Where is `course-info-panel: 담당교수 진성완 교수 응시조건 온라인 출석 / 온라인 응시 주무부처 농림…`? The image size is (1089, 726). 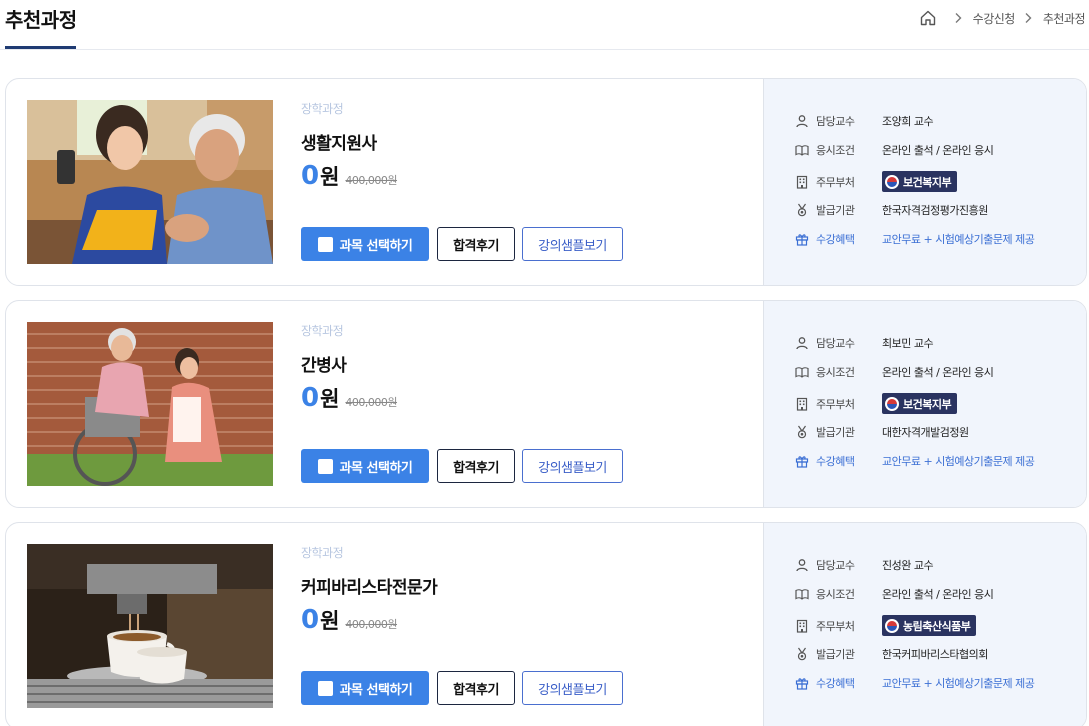 course-info-panel: 담당교수 진성완 교수 응시조건 온라인 출석 / 온라인 응시 주무부처 농림… is located at coordinates (924, 624).